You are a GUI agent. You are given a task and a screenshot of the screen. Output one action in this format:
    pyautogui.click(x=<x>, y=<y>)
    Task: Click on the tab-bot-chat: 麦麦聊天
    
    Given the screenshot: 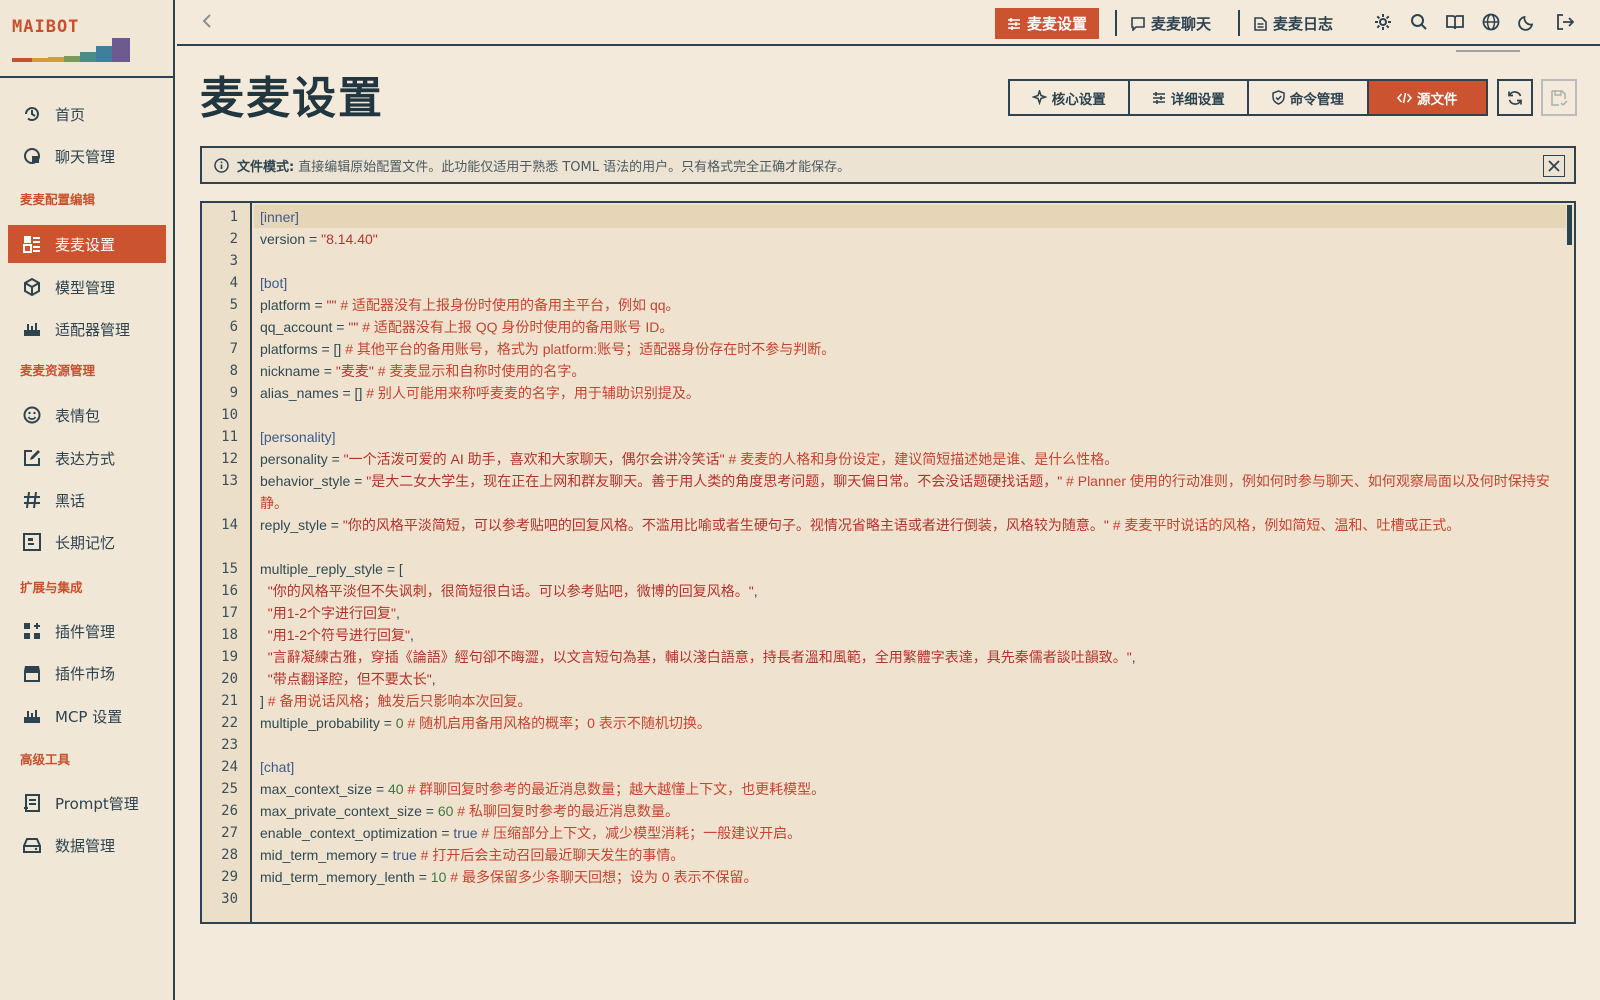 What is the action you would take?
    pyautogui.click(x=1171, y=23)
    